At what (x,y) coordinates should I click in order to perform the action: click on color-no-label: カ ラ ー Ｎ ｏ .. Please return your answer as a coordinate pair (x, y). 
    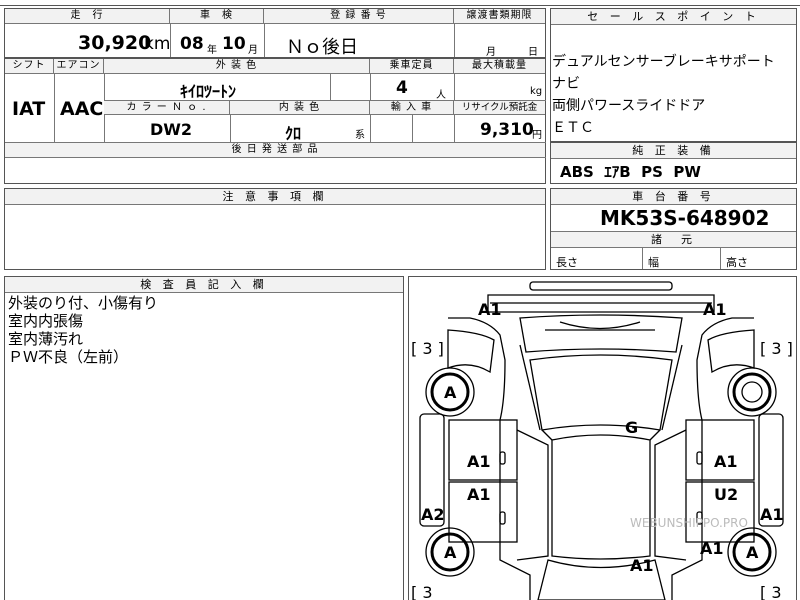
    Looking at the image, I should click on (167, 107).